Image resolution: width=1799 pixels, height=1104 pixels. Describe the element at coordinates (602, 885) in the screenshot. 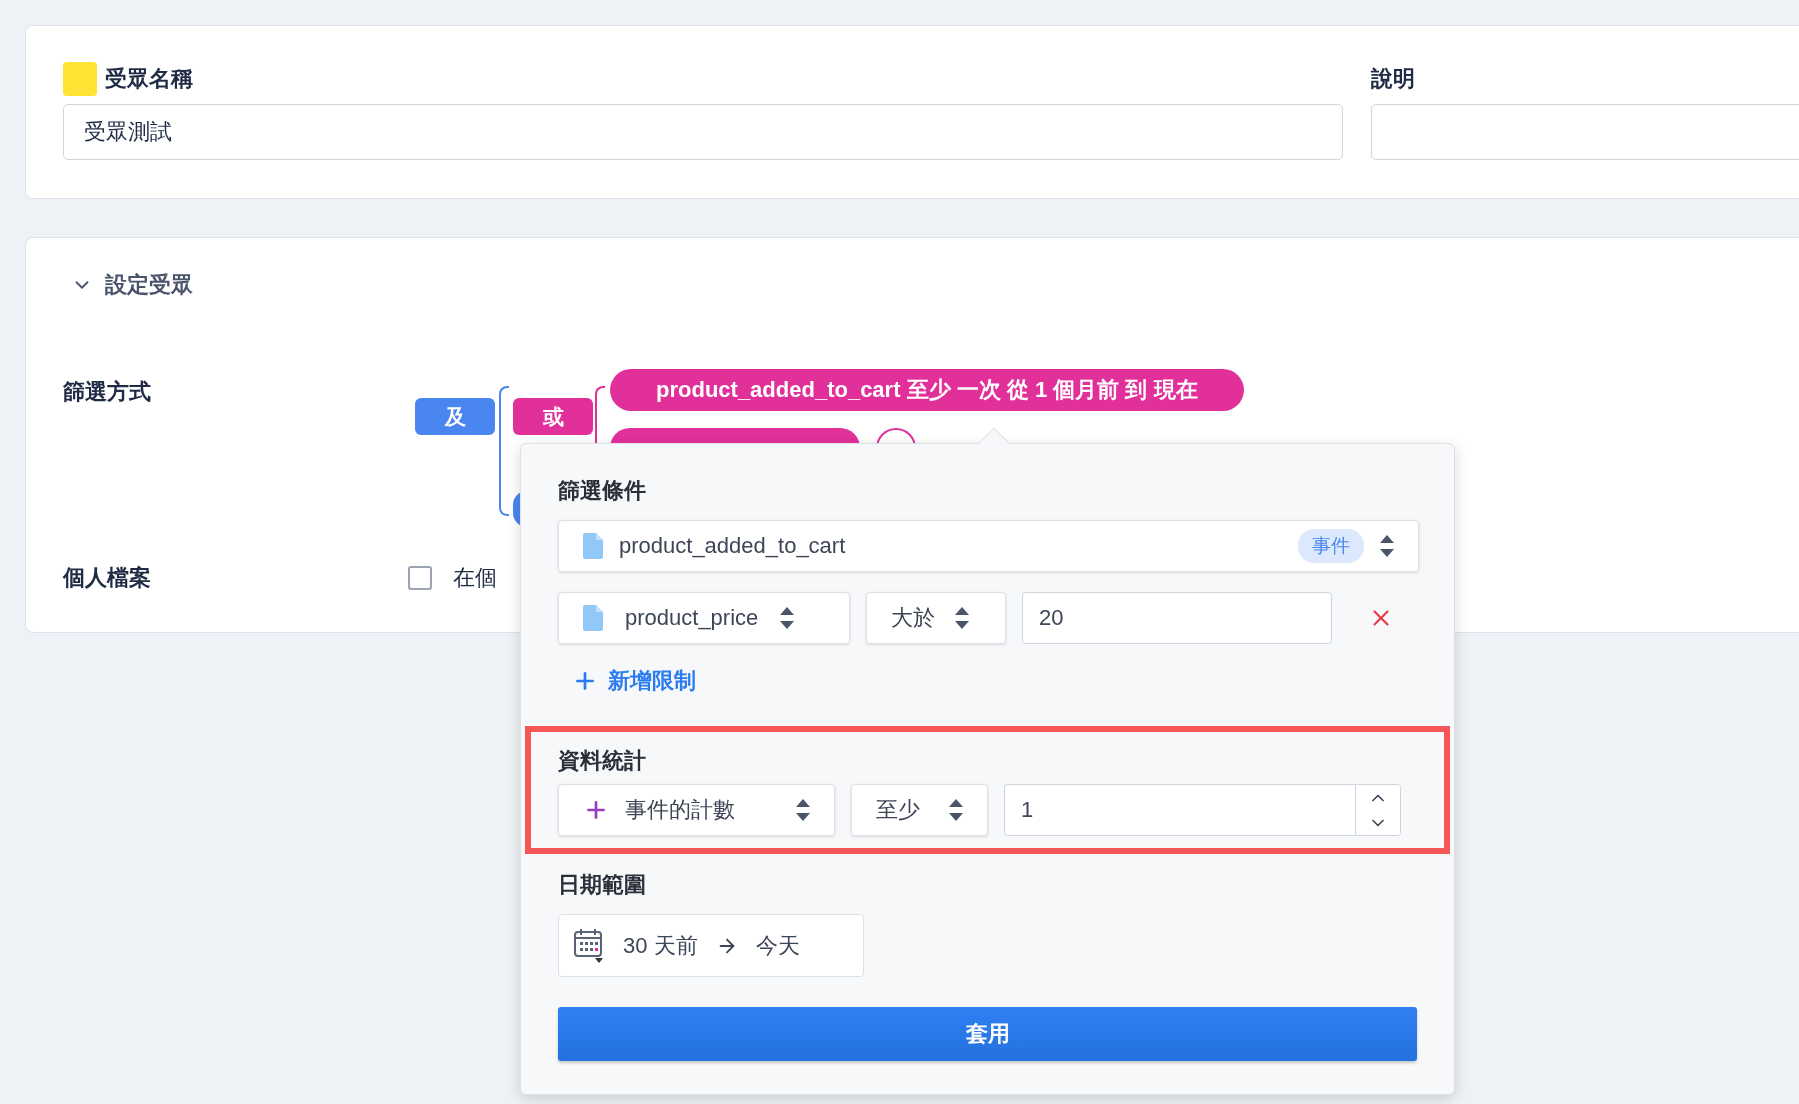

I see `section-heading: 日期範圍` at that location.